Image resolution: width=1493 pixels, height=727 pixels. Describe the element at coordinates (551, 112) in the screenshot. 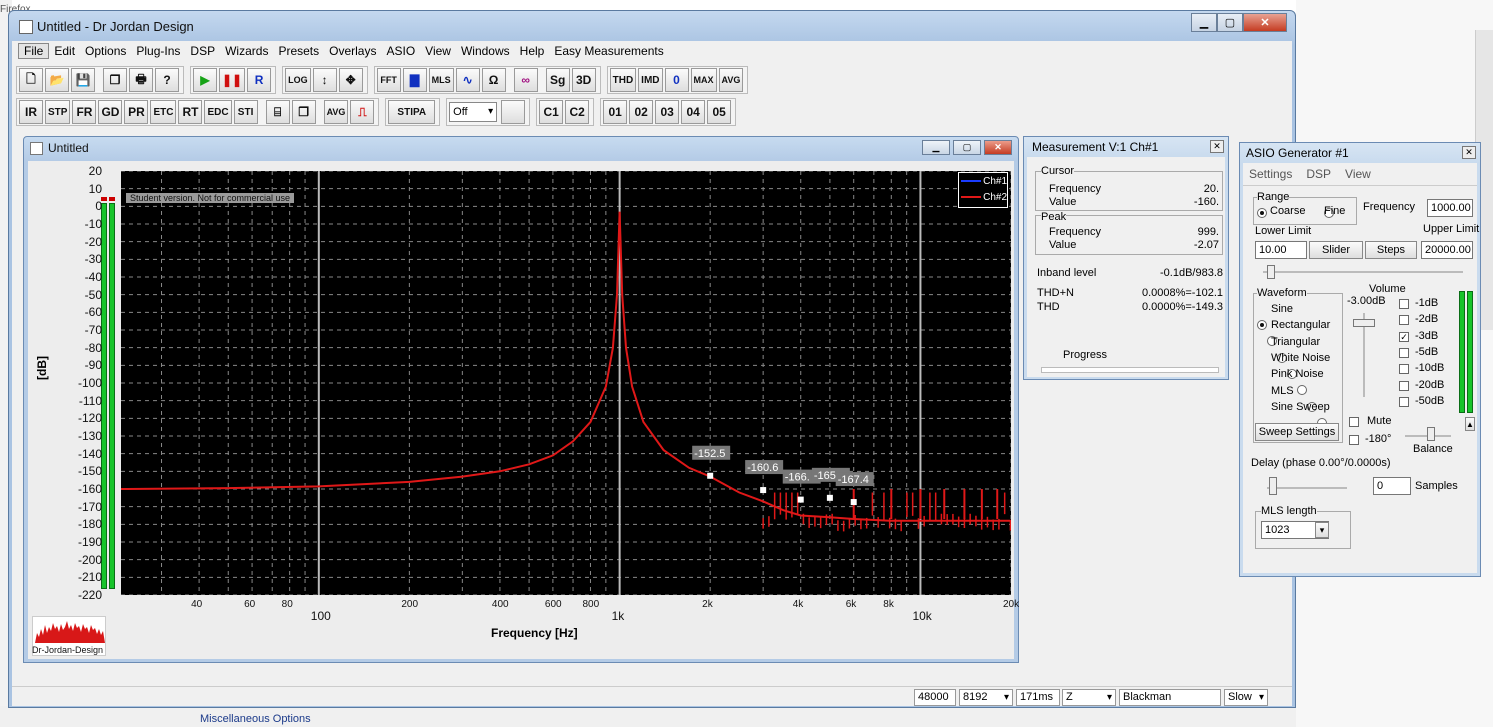

I see `channel-c1-button: C1` at that location.